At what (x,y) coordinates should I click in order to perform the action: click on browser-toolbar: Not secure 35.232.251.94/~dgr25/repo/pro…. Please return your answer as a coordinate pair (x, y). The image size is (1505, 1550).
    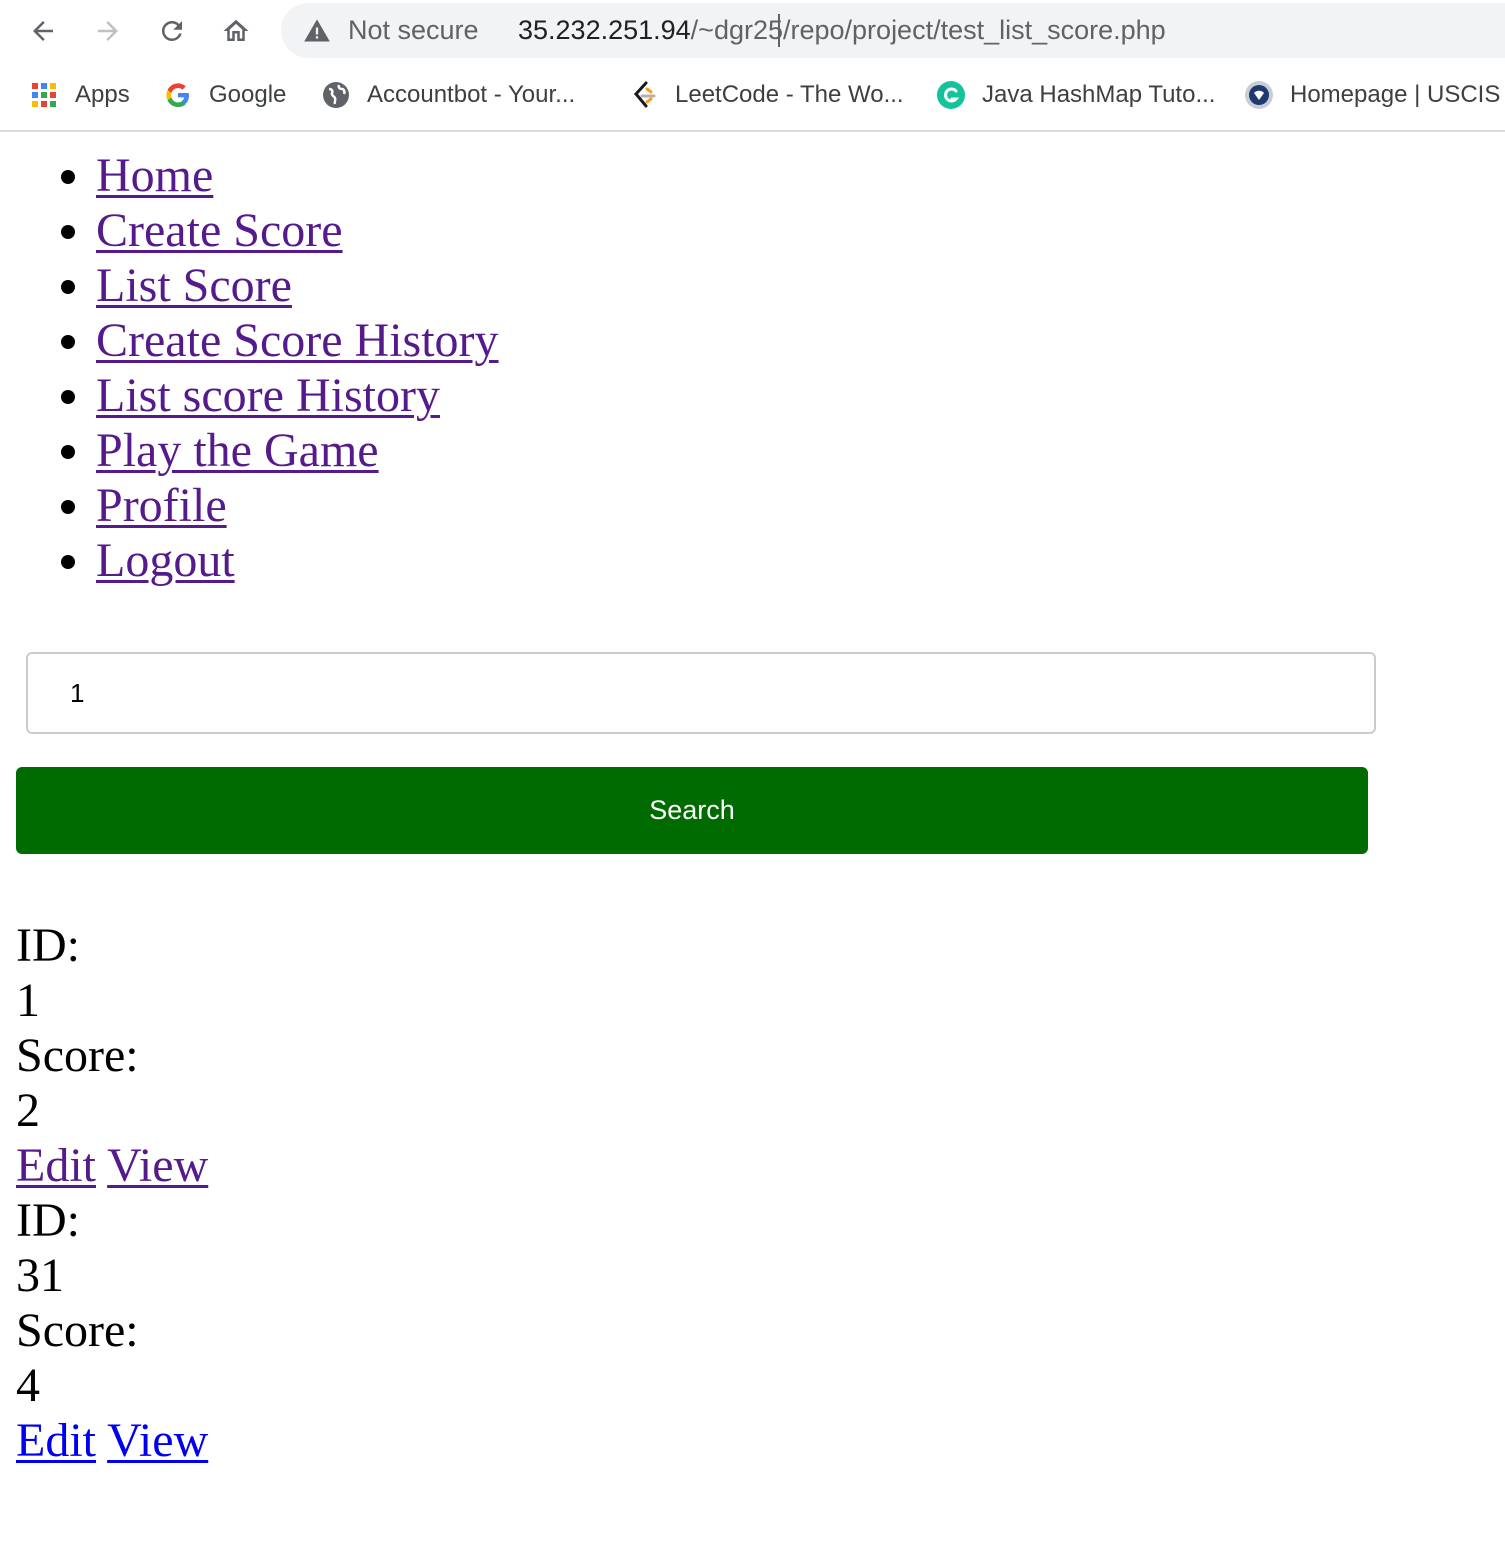
    Looking at the image, I should click on (752, 31).